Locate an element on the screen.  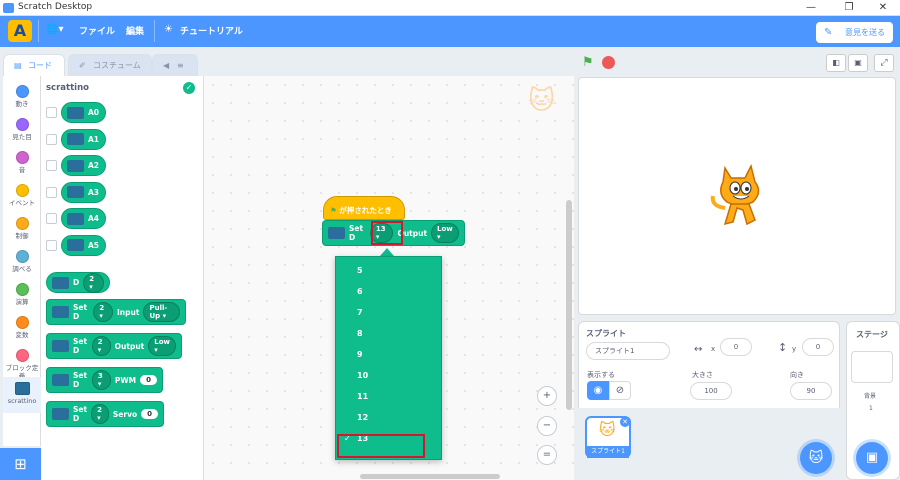
size-field: 100 is located at coordinates (711, 391).